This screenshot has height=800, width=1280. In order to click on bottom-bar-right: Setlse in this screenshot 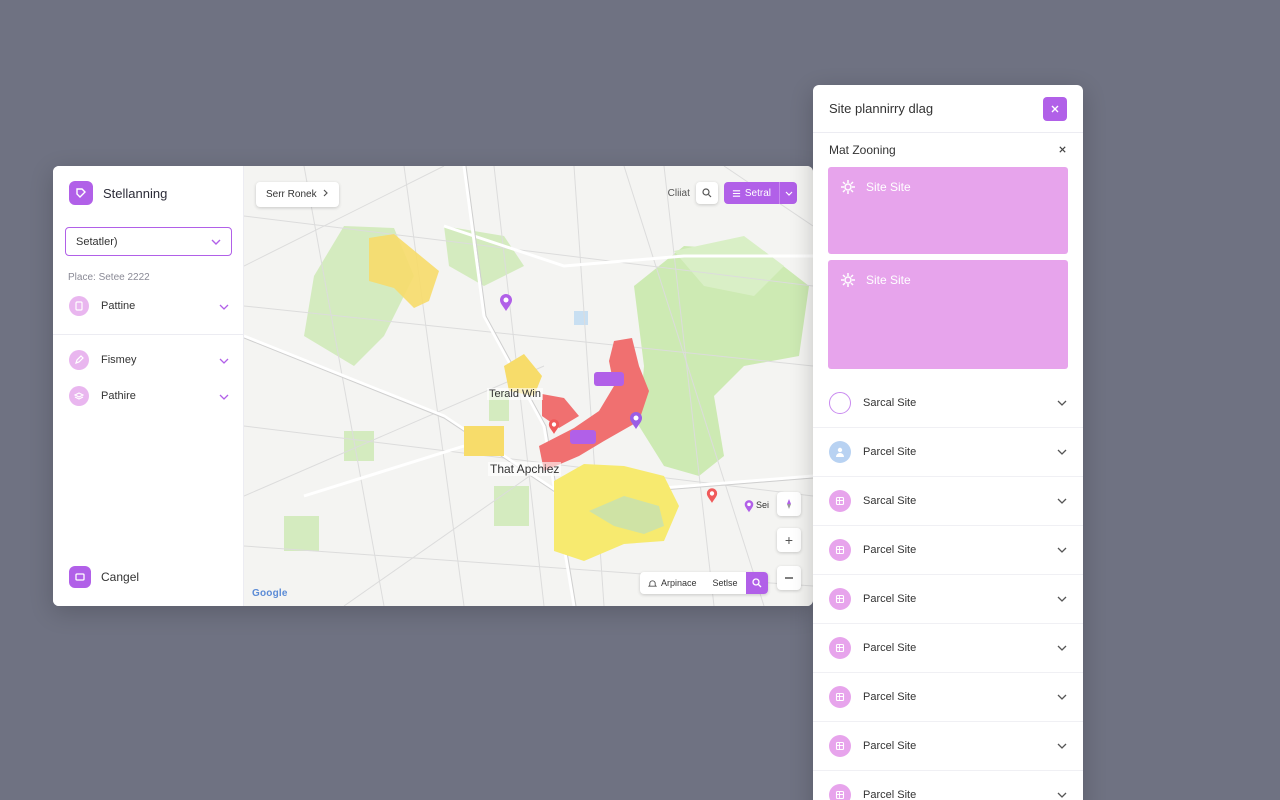, I will do `click(725, 583)`.